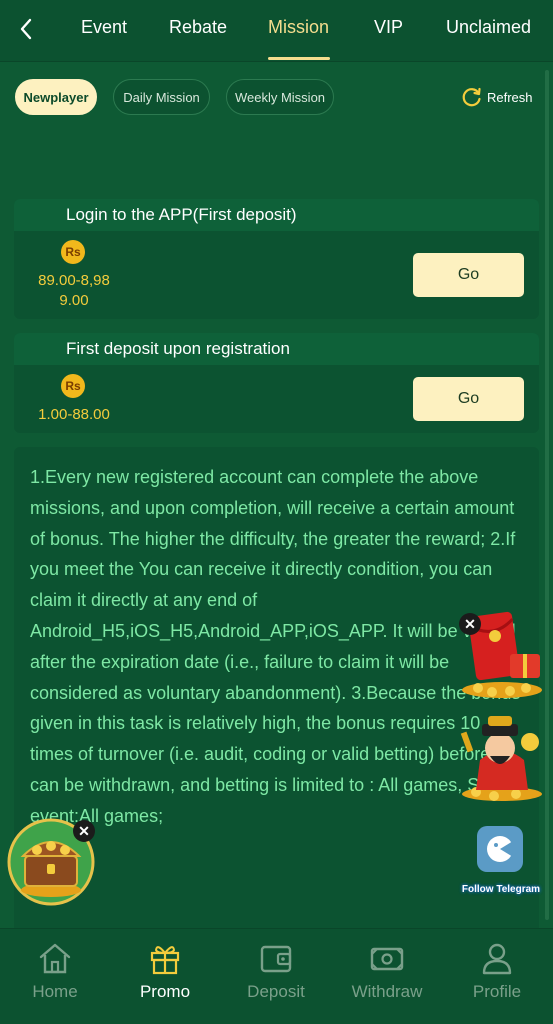 Image resolution: width=553 pixels, height=1024 pixels. What do you see at coordinates (510, 97) in the screenshot?
I see `refresh-label: Refresh` at bounding box center [510, 97].